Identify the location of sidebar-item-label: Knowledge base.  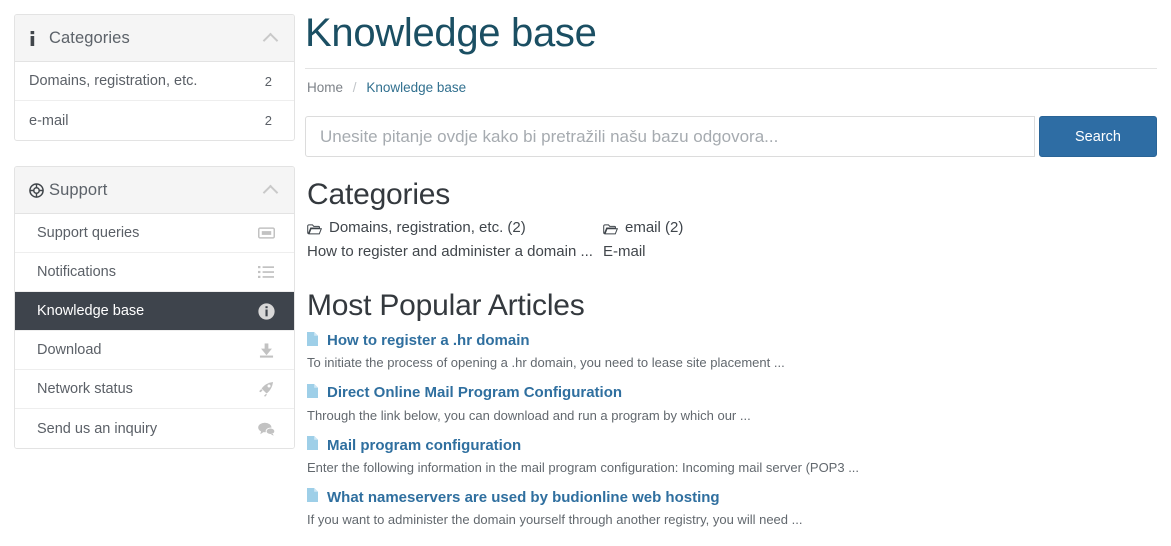
(91, 311).